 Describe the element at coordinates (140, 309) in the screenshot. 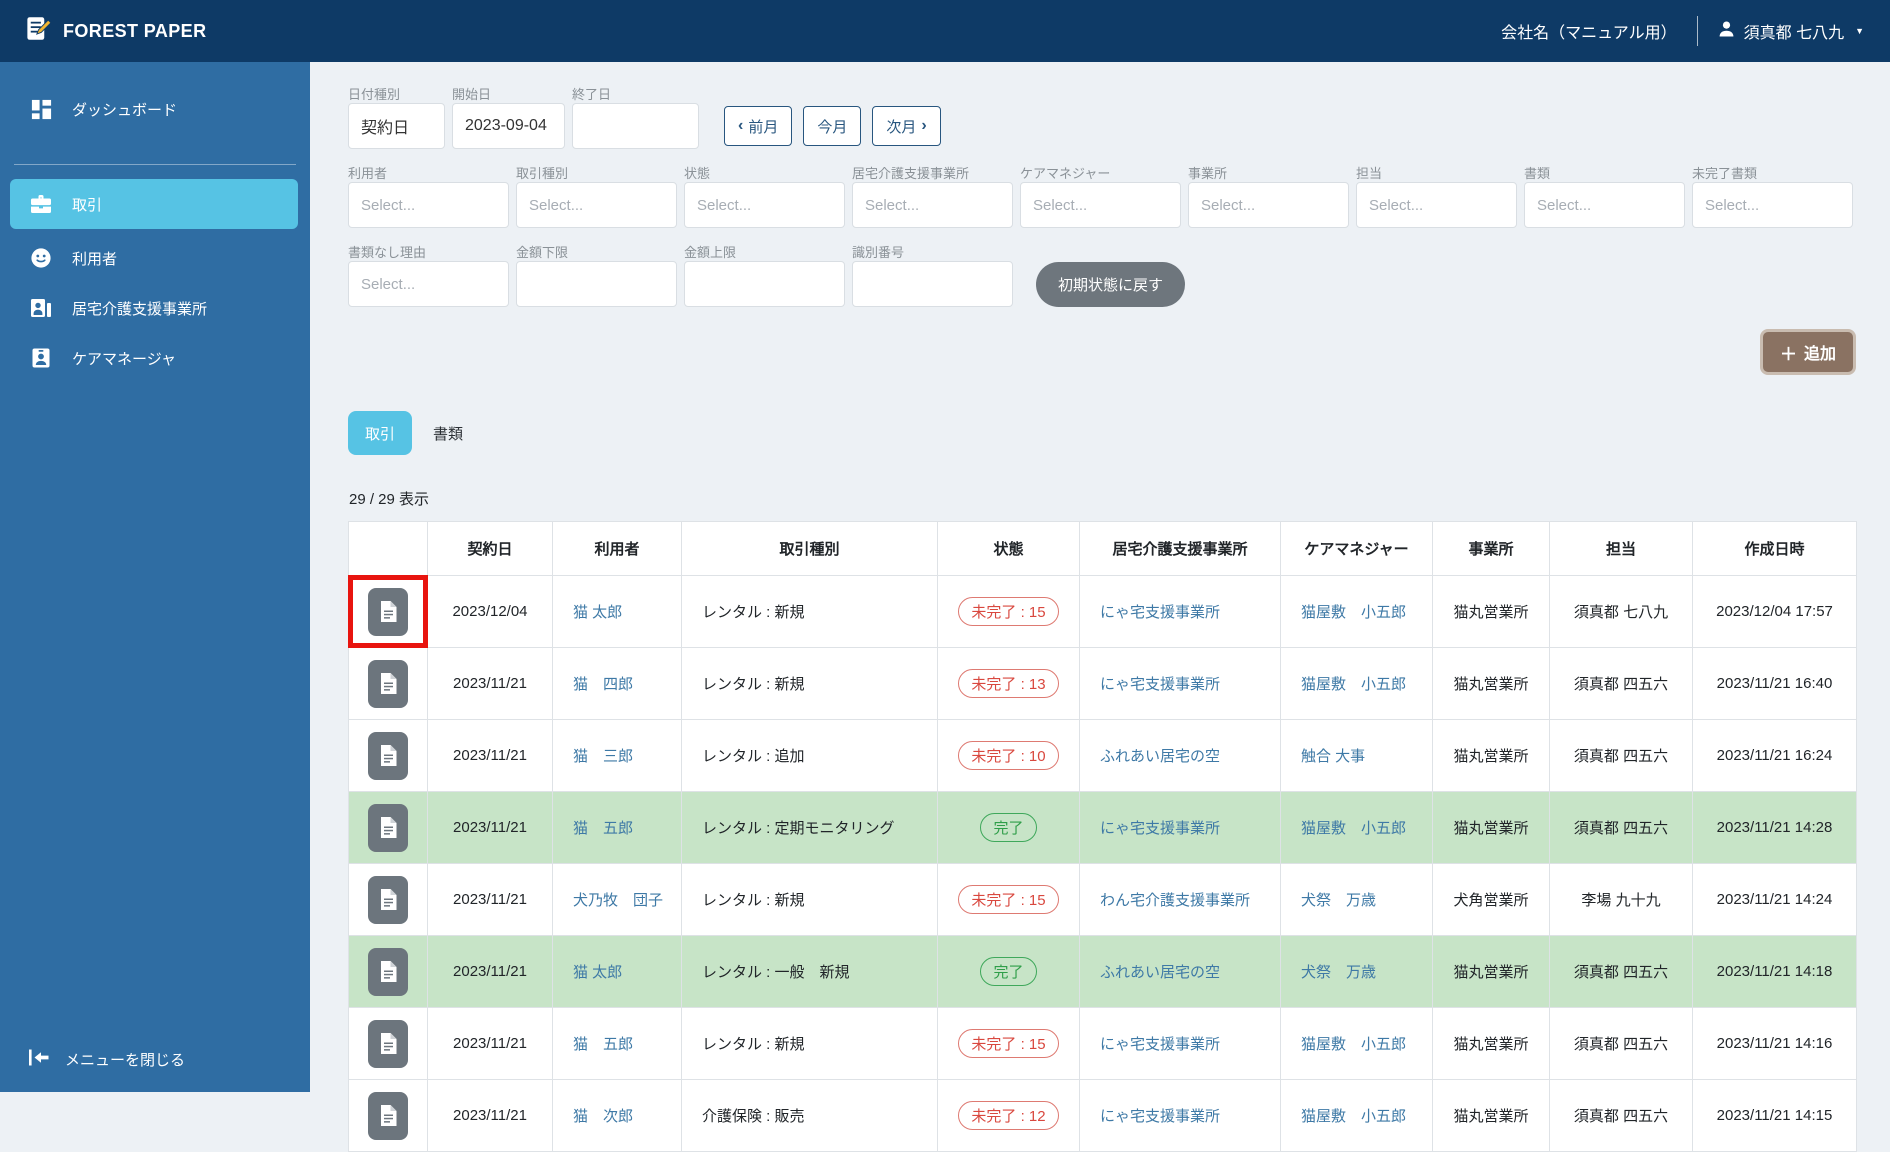

I see `sidebar-item-label: 居宅介護支援事業所` at that location.